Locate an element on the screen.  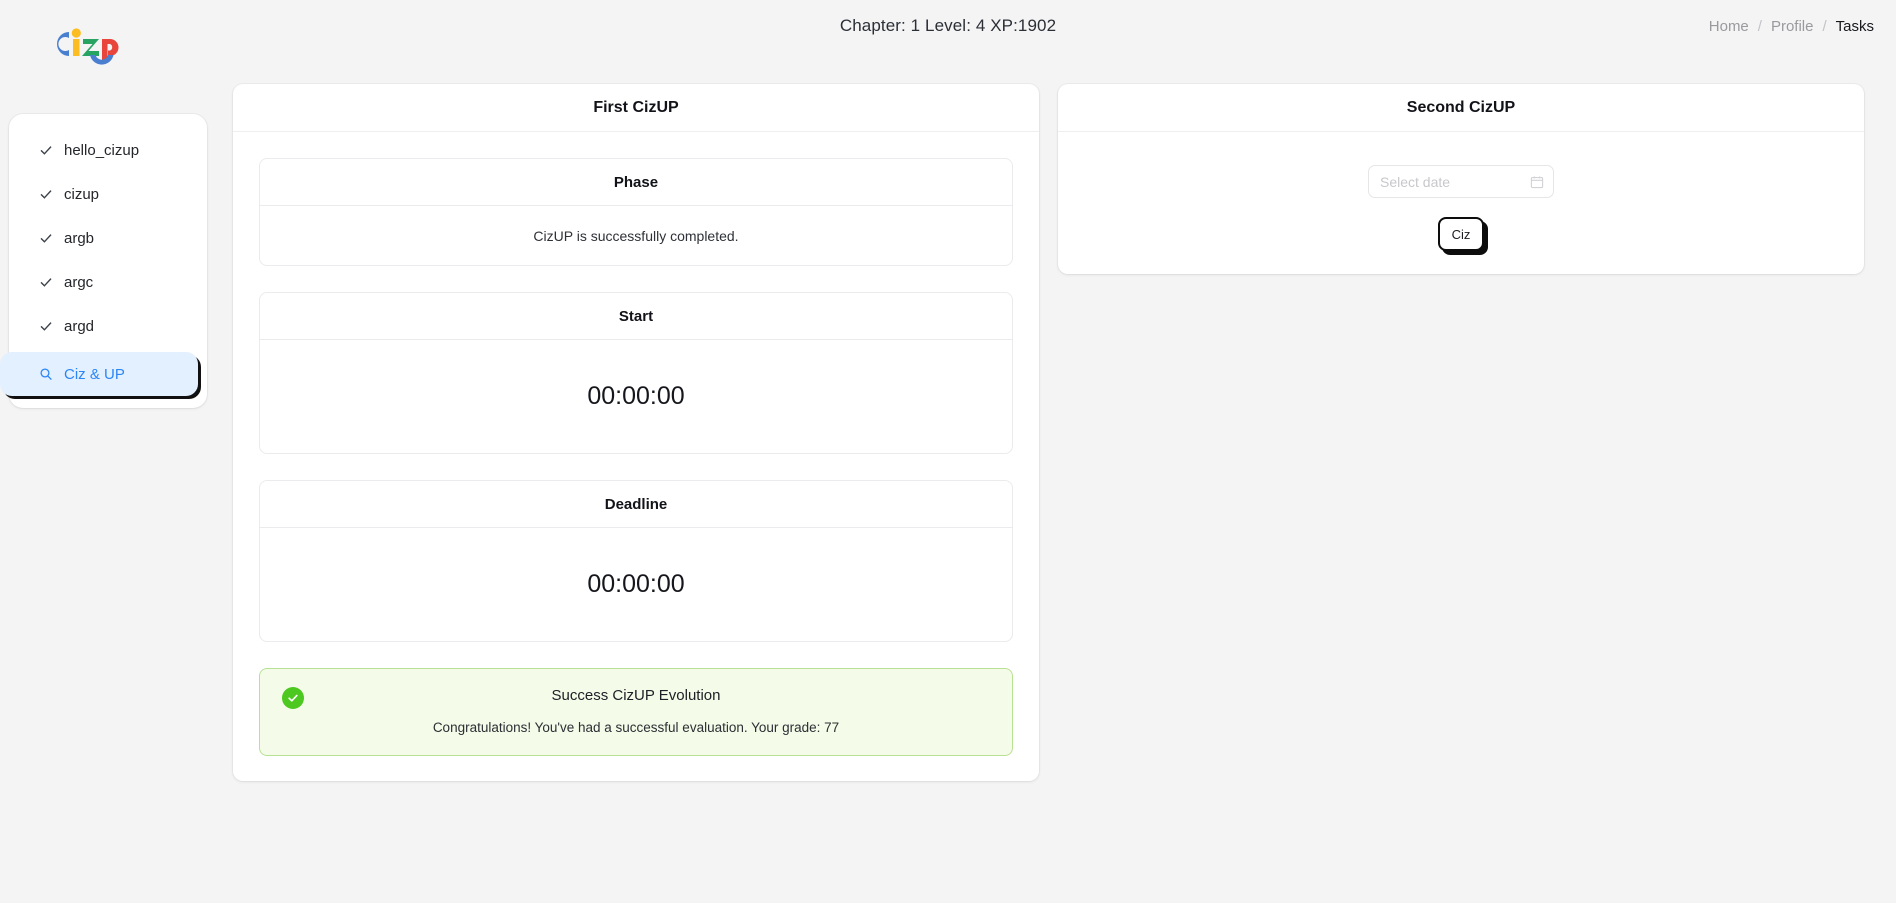
start-card-title: Start is located at coordinates (636, 316).